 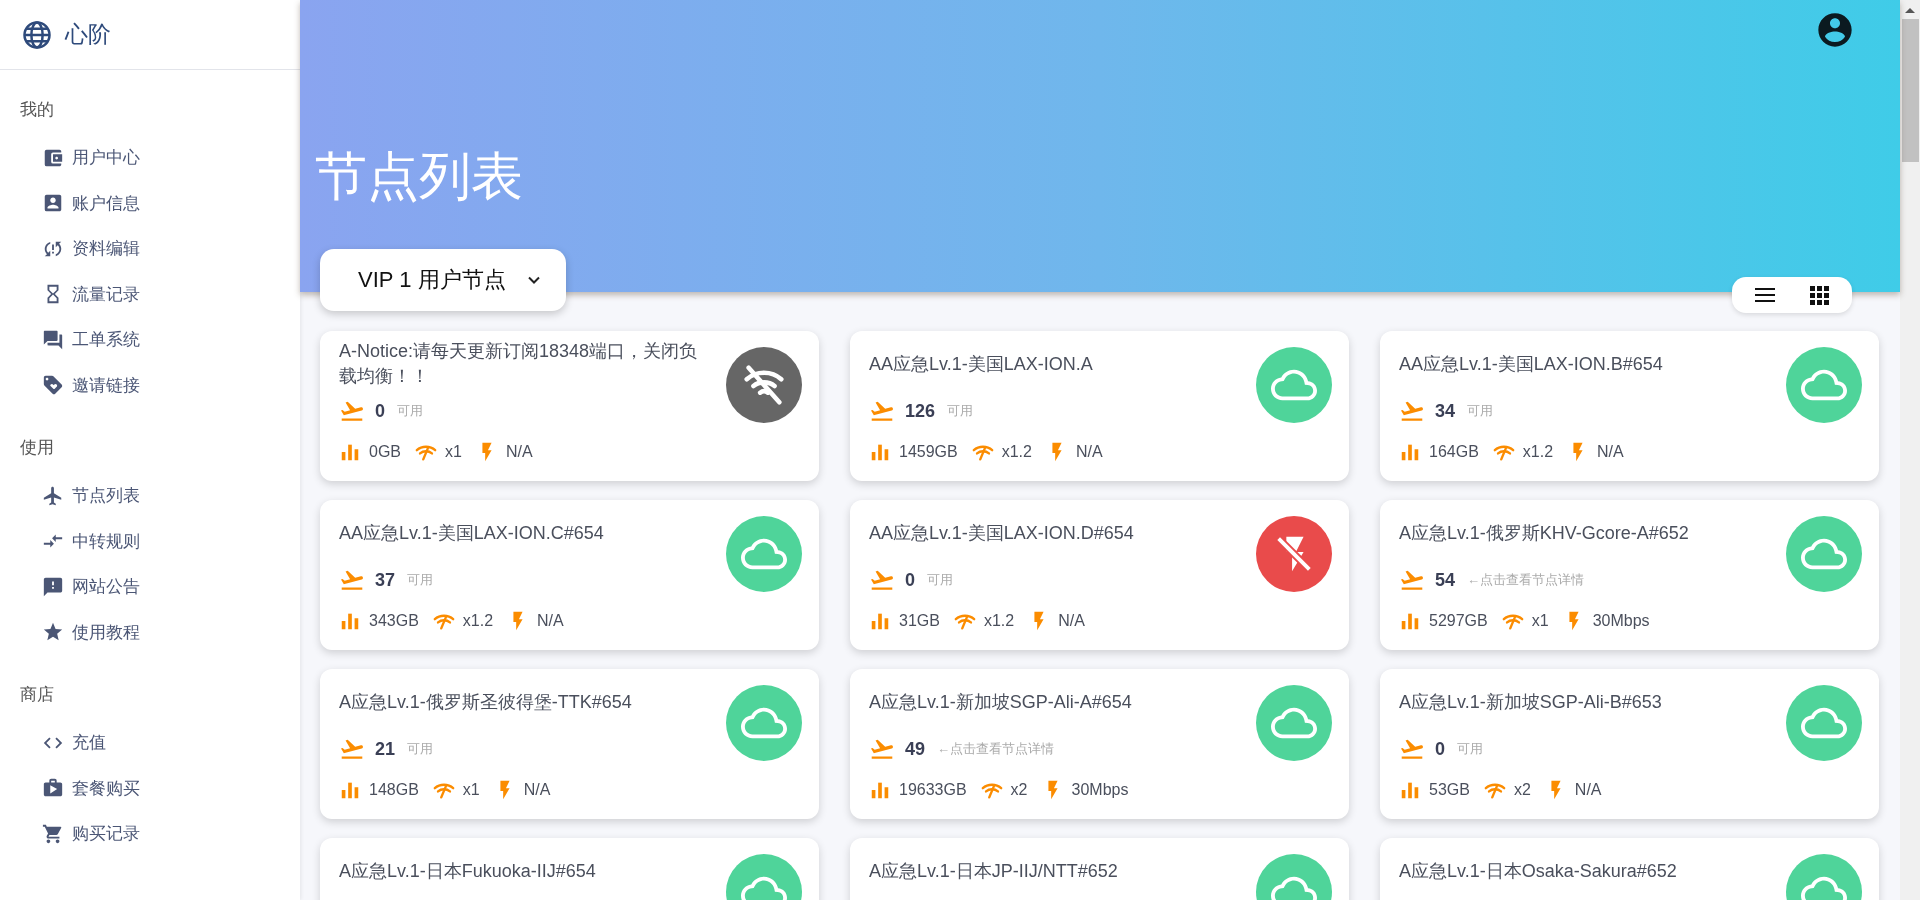 What do you see at coordinates (1099, 575) in the screenshot?
I see `node-card: AA应急Lv.1-美国LAX-ION.D#654 0 可用 31GB x1.2 N/A` at bounding box center [1099, 575].